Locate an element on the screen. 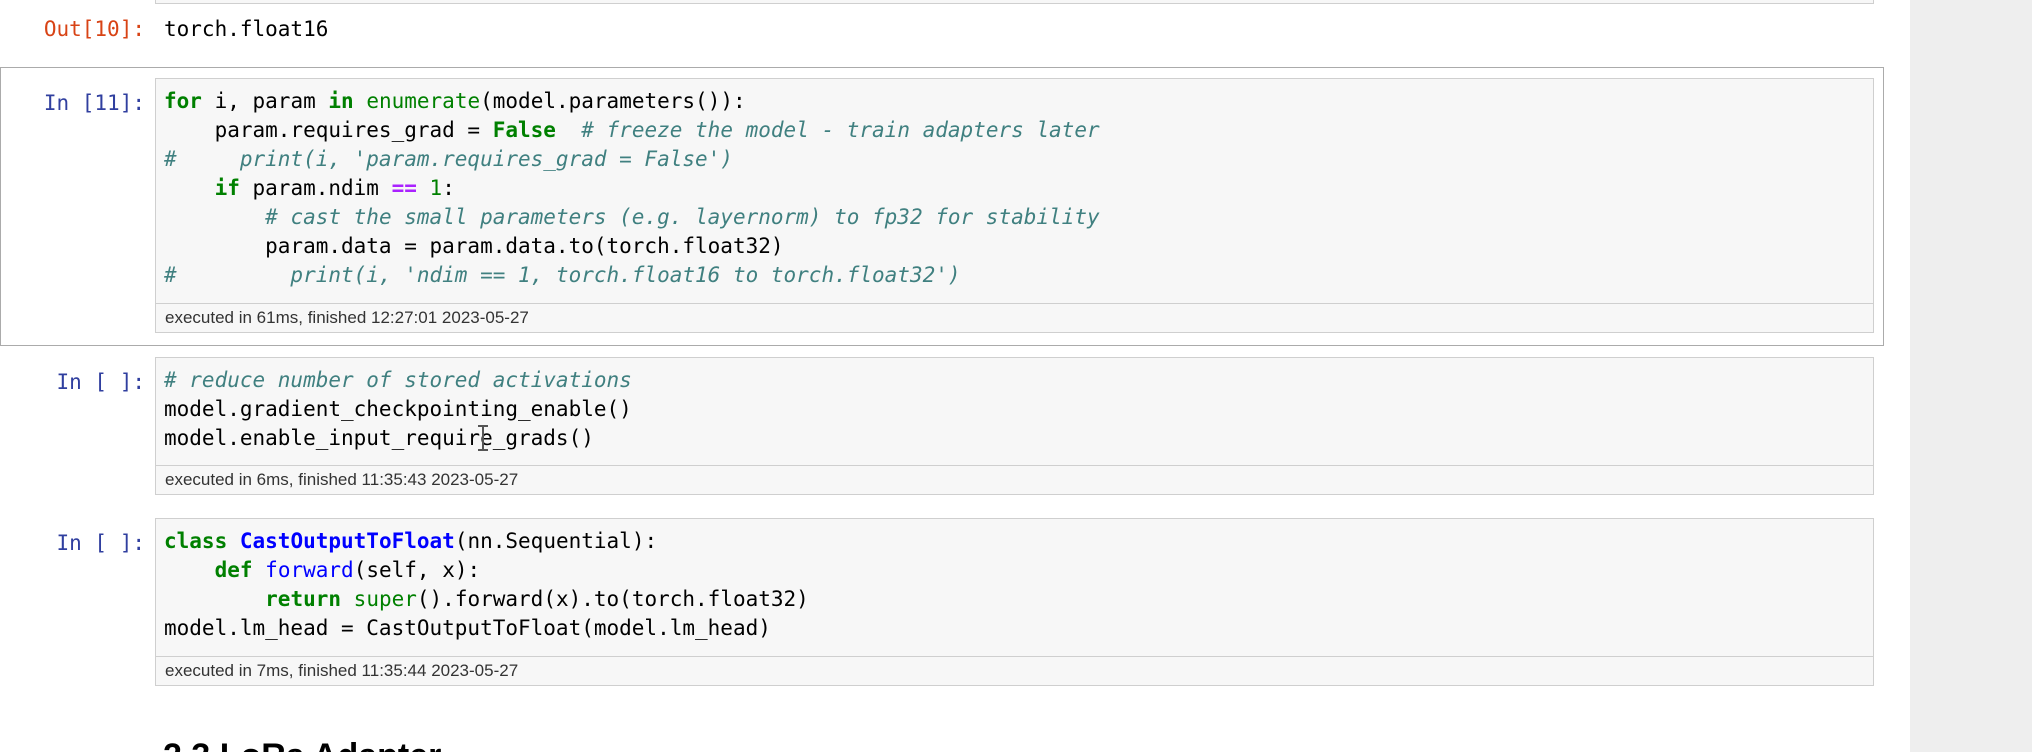 This screenshot has height=752, width=2032. cell-3-prompt: In [ ]: is located at coordinates (100, 543).